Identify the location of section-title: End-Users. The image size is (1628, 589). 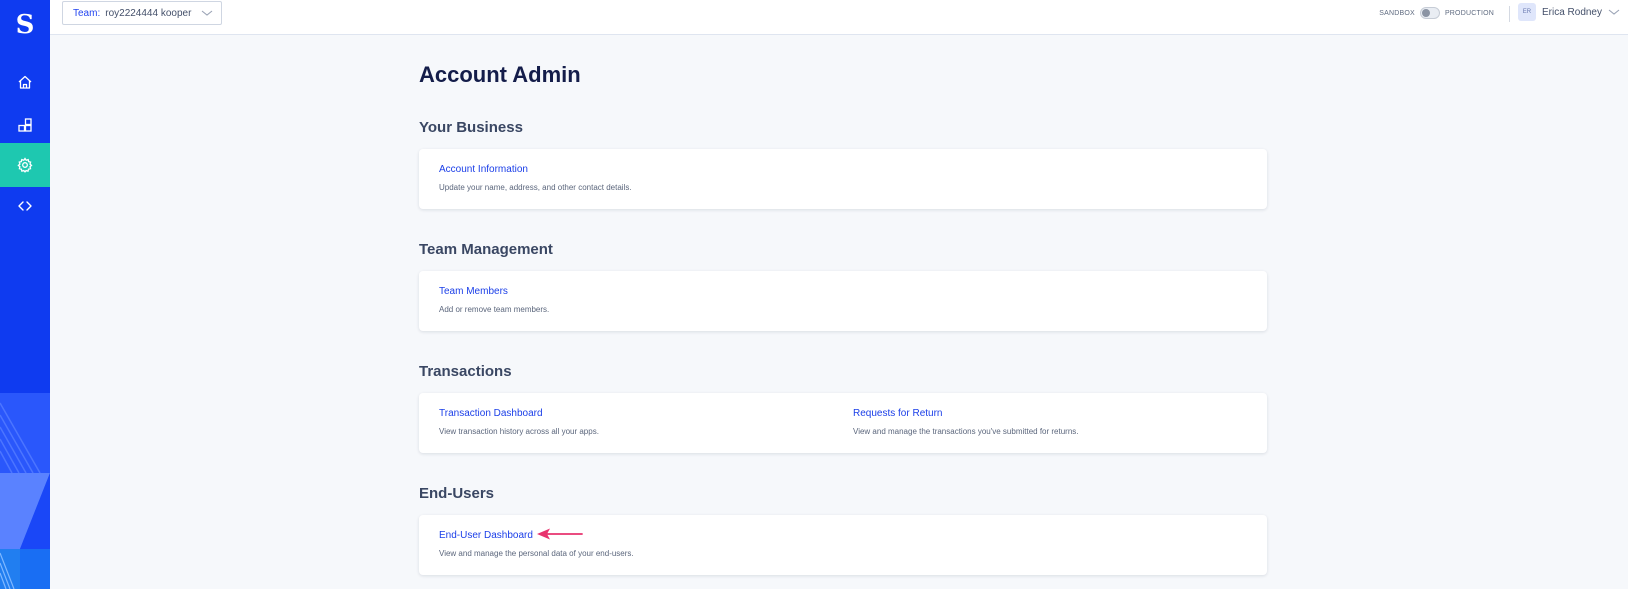
(457, 493).